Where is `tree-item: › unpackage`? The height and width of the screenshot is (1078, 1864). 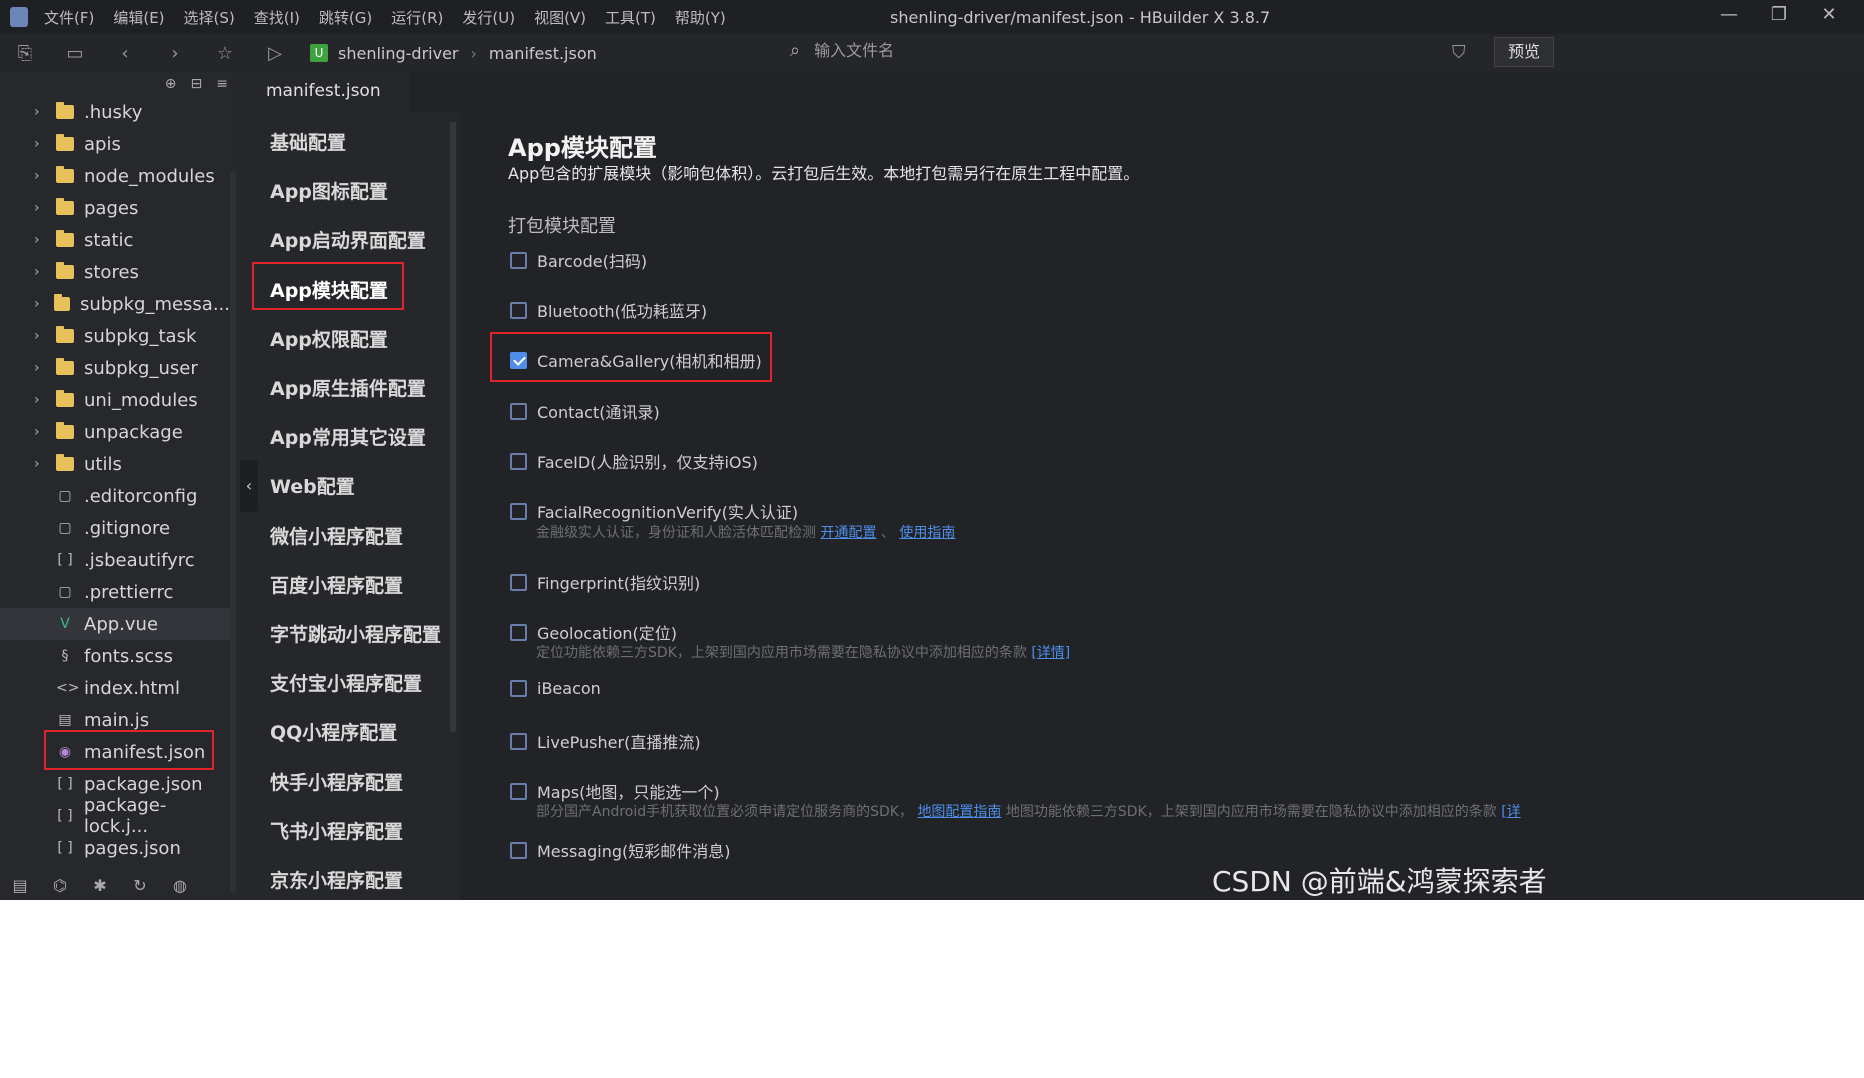
tree-item: › unpackage is located at coordinates (115, 432).